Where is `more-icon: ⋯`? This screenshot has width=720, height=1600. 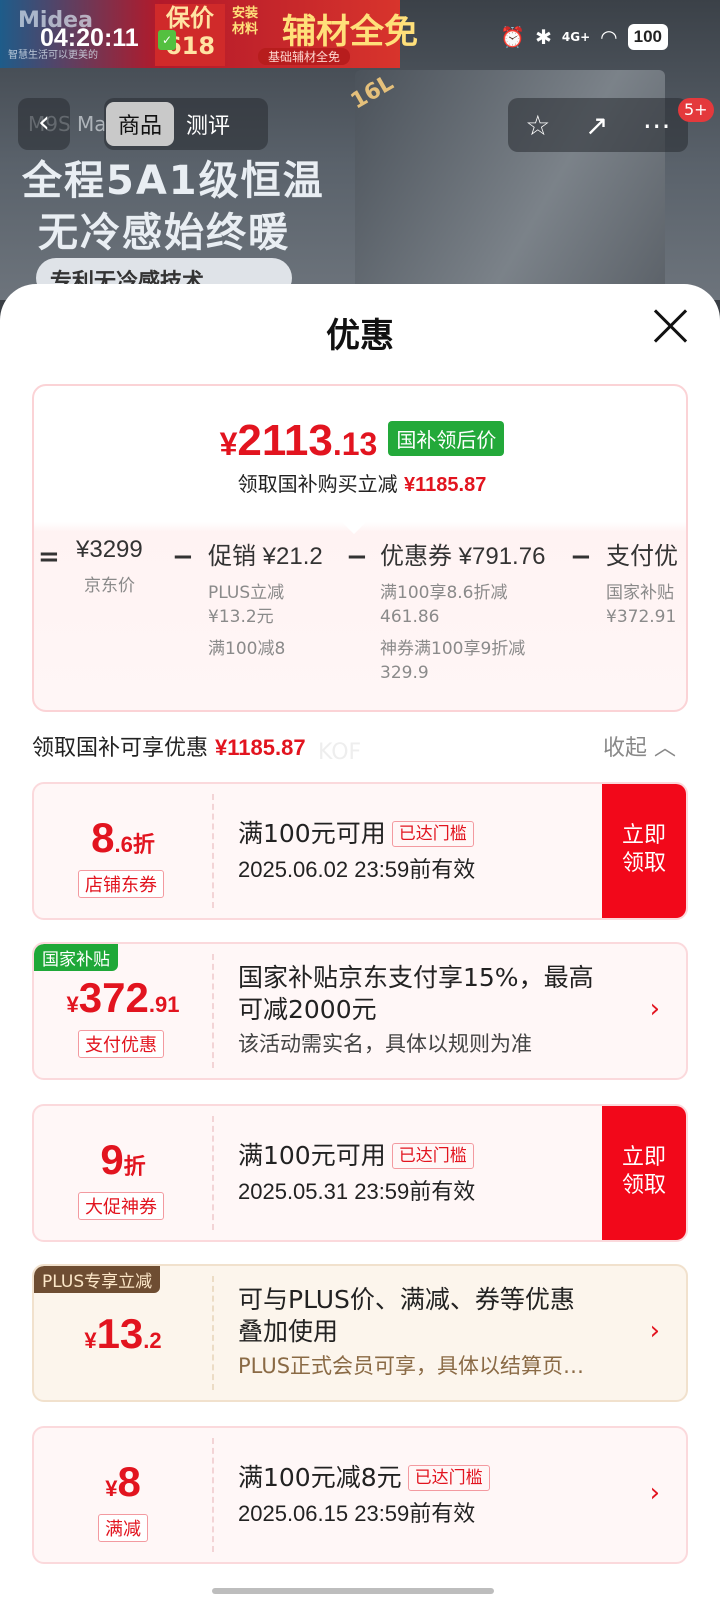
more-icon: ⋯ is located at coordinates (657, 125).